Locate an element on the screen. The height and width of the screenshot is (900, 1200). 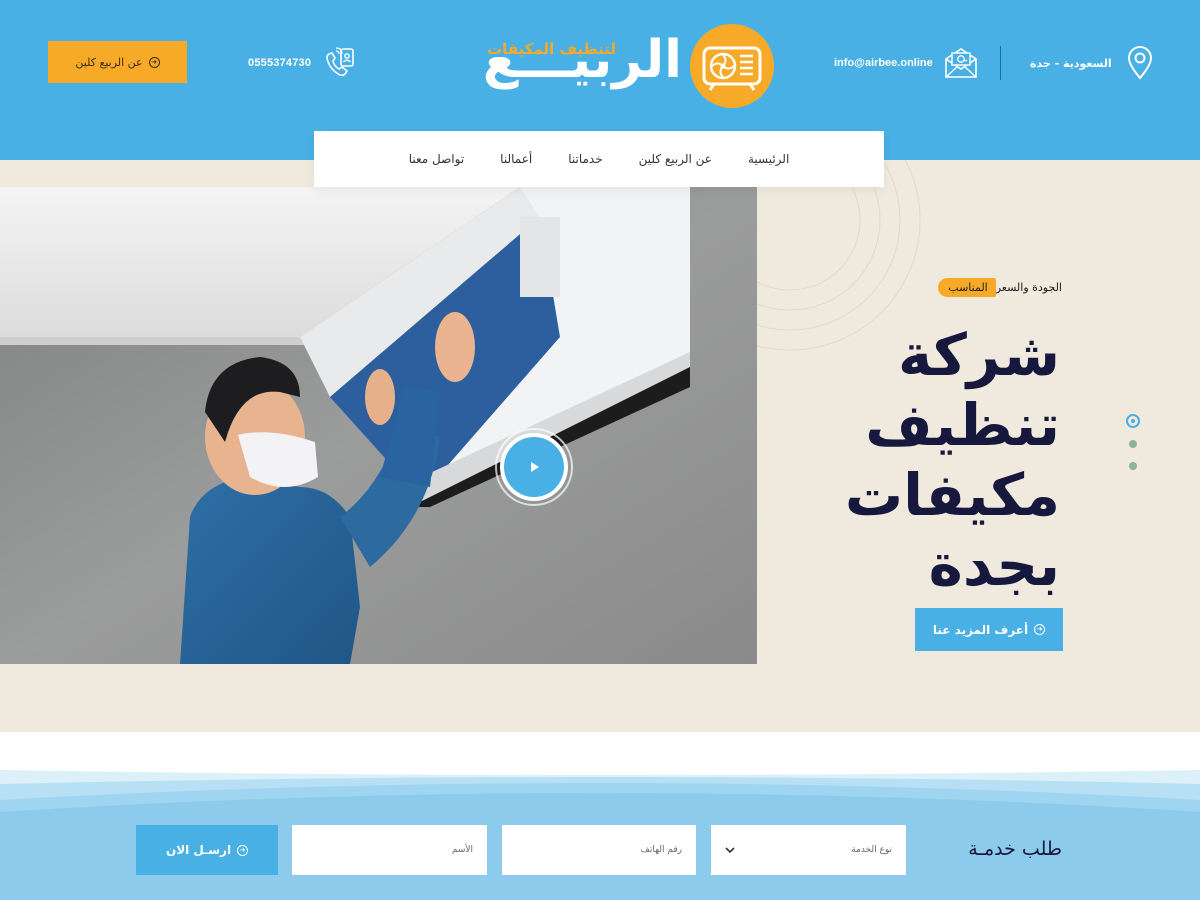
play-icon is located at coordinates (534, 467).